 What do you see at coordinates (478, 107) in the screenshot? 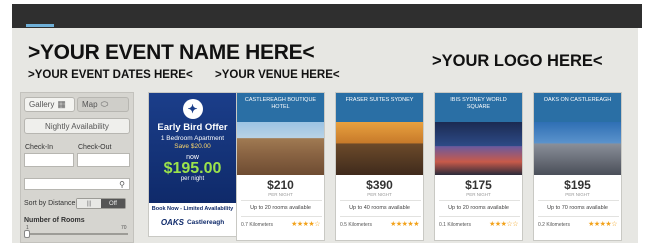
I see `hotel-name: IBIS SYDNEY WORLD SQUARE` at bounding box center [478, 107].